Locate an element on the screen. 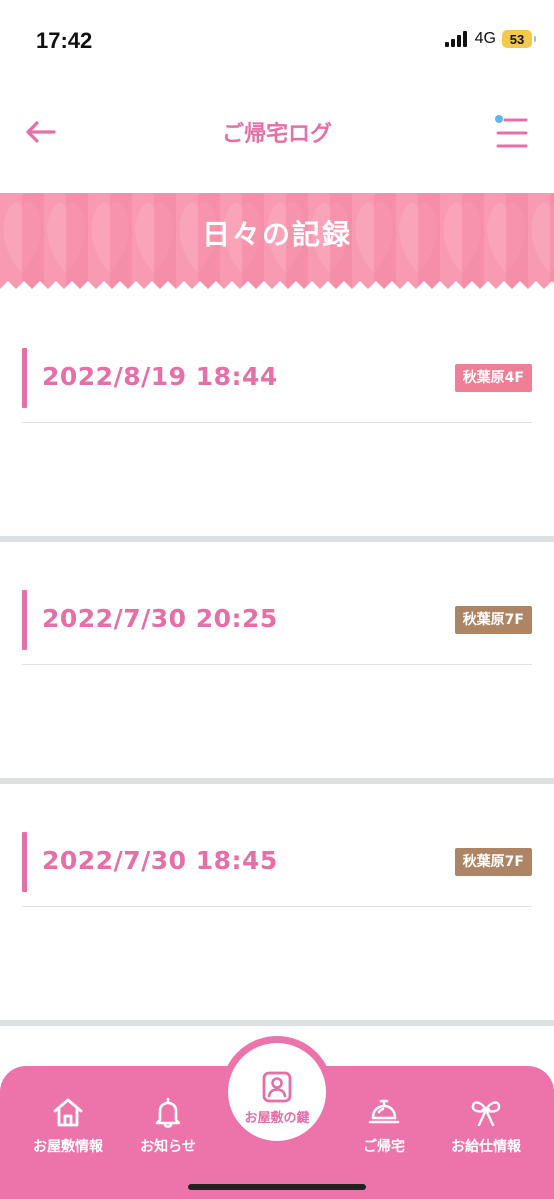 This screenshot has width=554, height=1199. service-bell-icon is located at coordinates (384, 1111).